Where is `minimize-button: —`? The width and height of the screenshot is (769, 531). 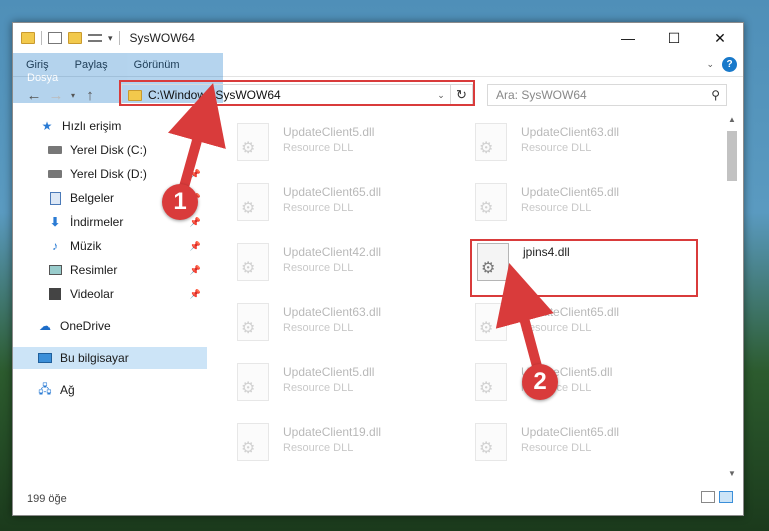 minimize-button: — is located at coordinates (628, 38).